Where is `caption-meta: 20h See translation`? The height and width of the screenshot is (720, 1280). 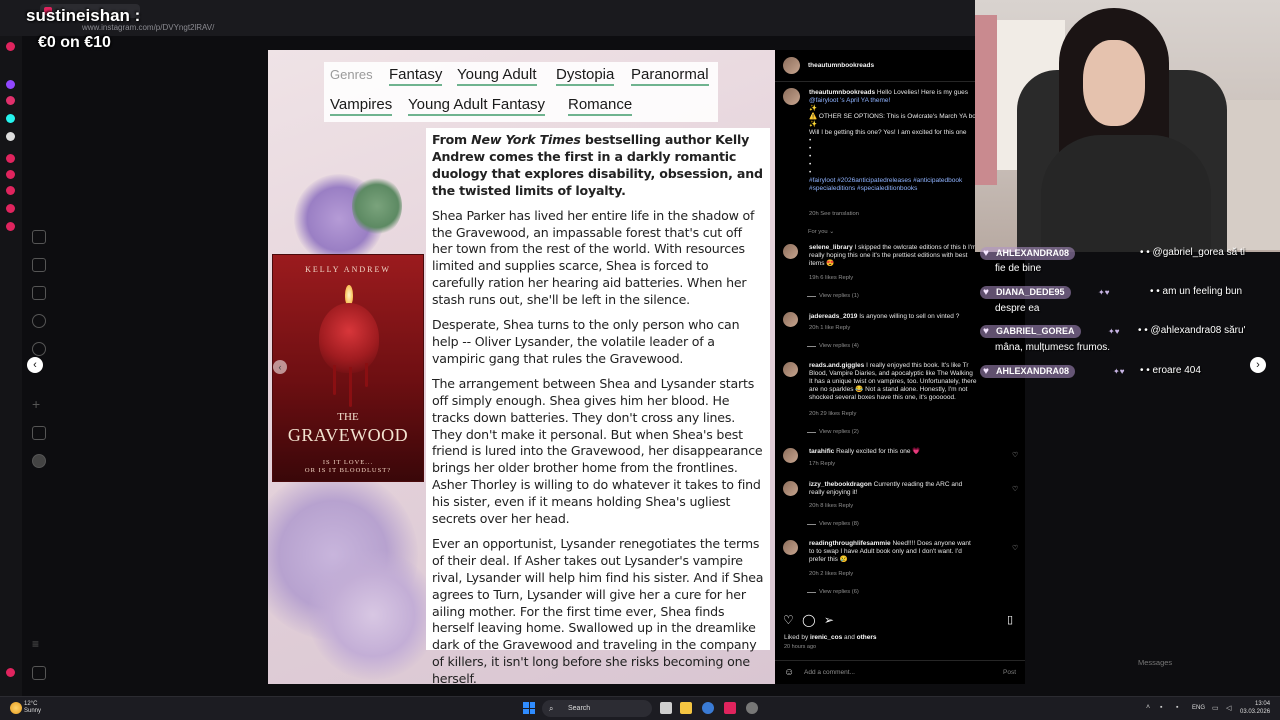 caption-meta: 20h See translation is located at coordinates (834, 214).